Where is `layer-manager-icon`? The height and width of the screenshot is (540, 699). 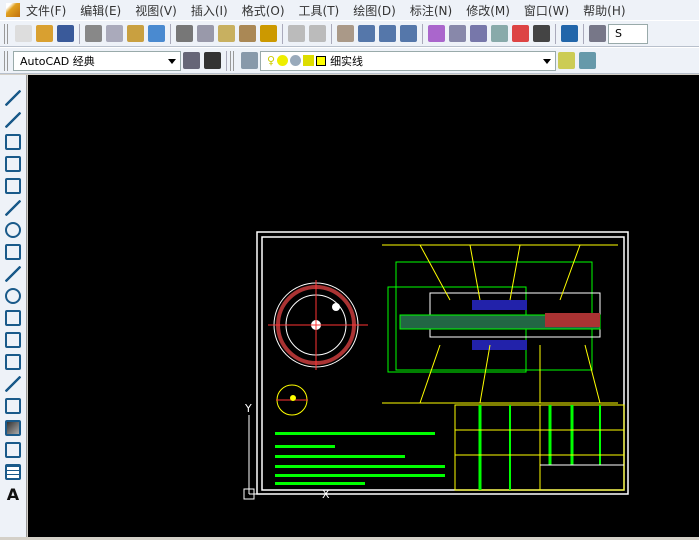
layer-manager-icon is located at coordinates (249, 60).